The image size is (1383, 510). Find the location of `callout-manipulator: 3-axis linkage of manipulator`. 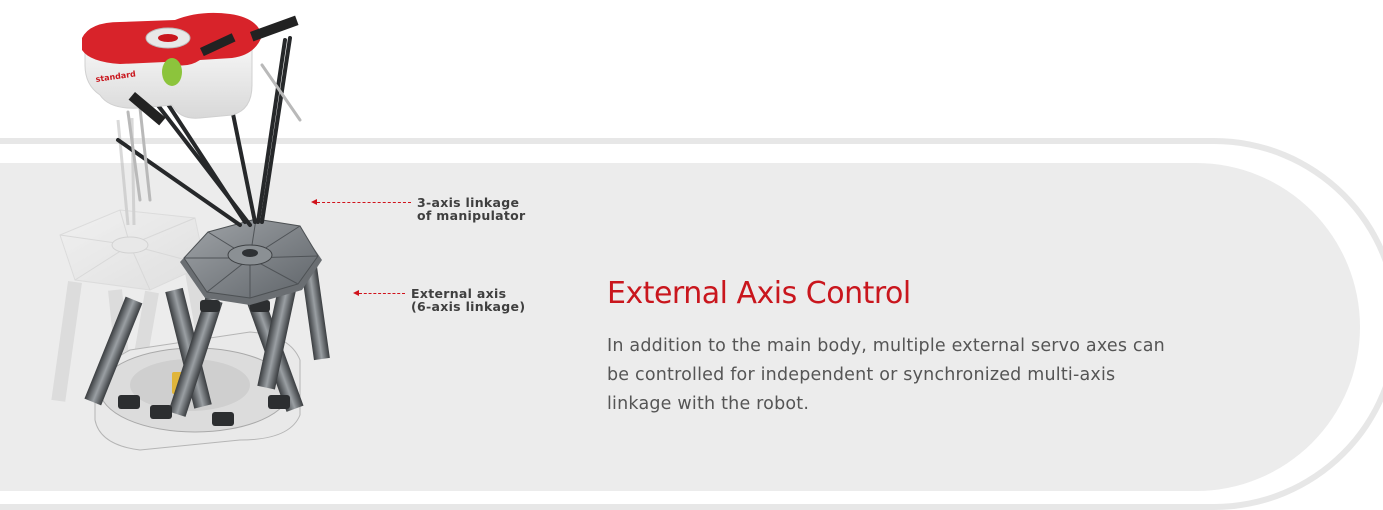

callout-manipulator: 3-axis linkage of manipulator is located at coordinates (418, 209).